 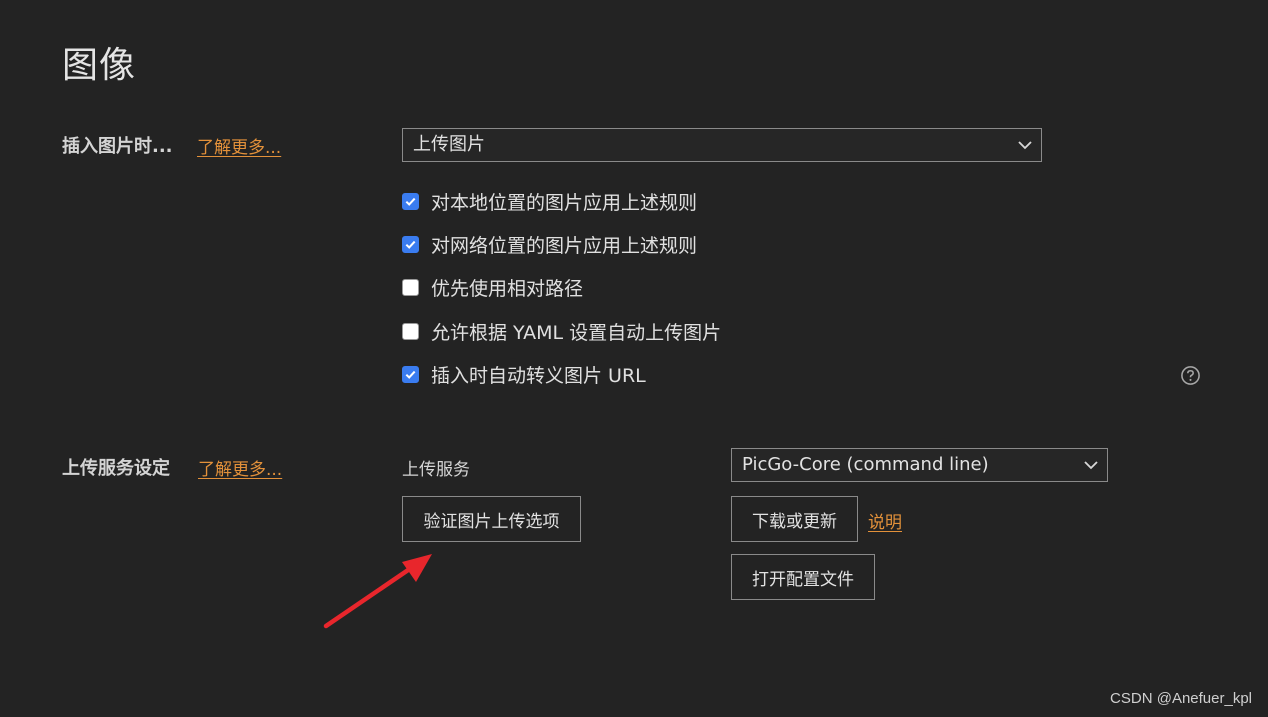 I want to click on download-update-button: 下载或更新, so click(x=794, y=519).